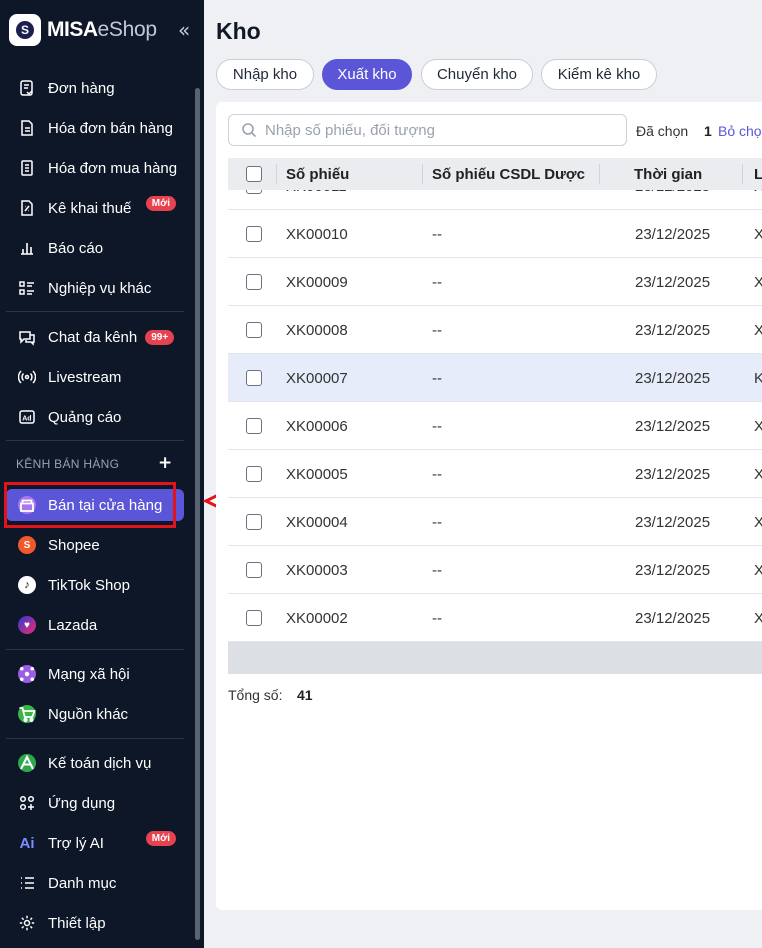 This screenshot has height=948, width=762. I want to click on tab-import: Nhập kho, so click(265, 74).